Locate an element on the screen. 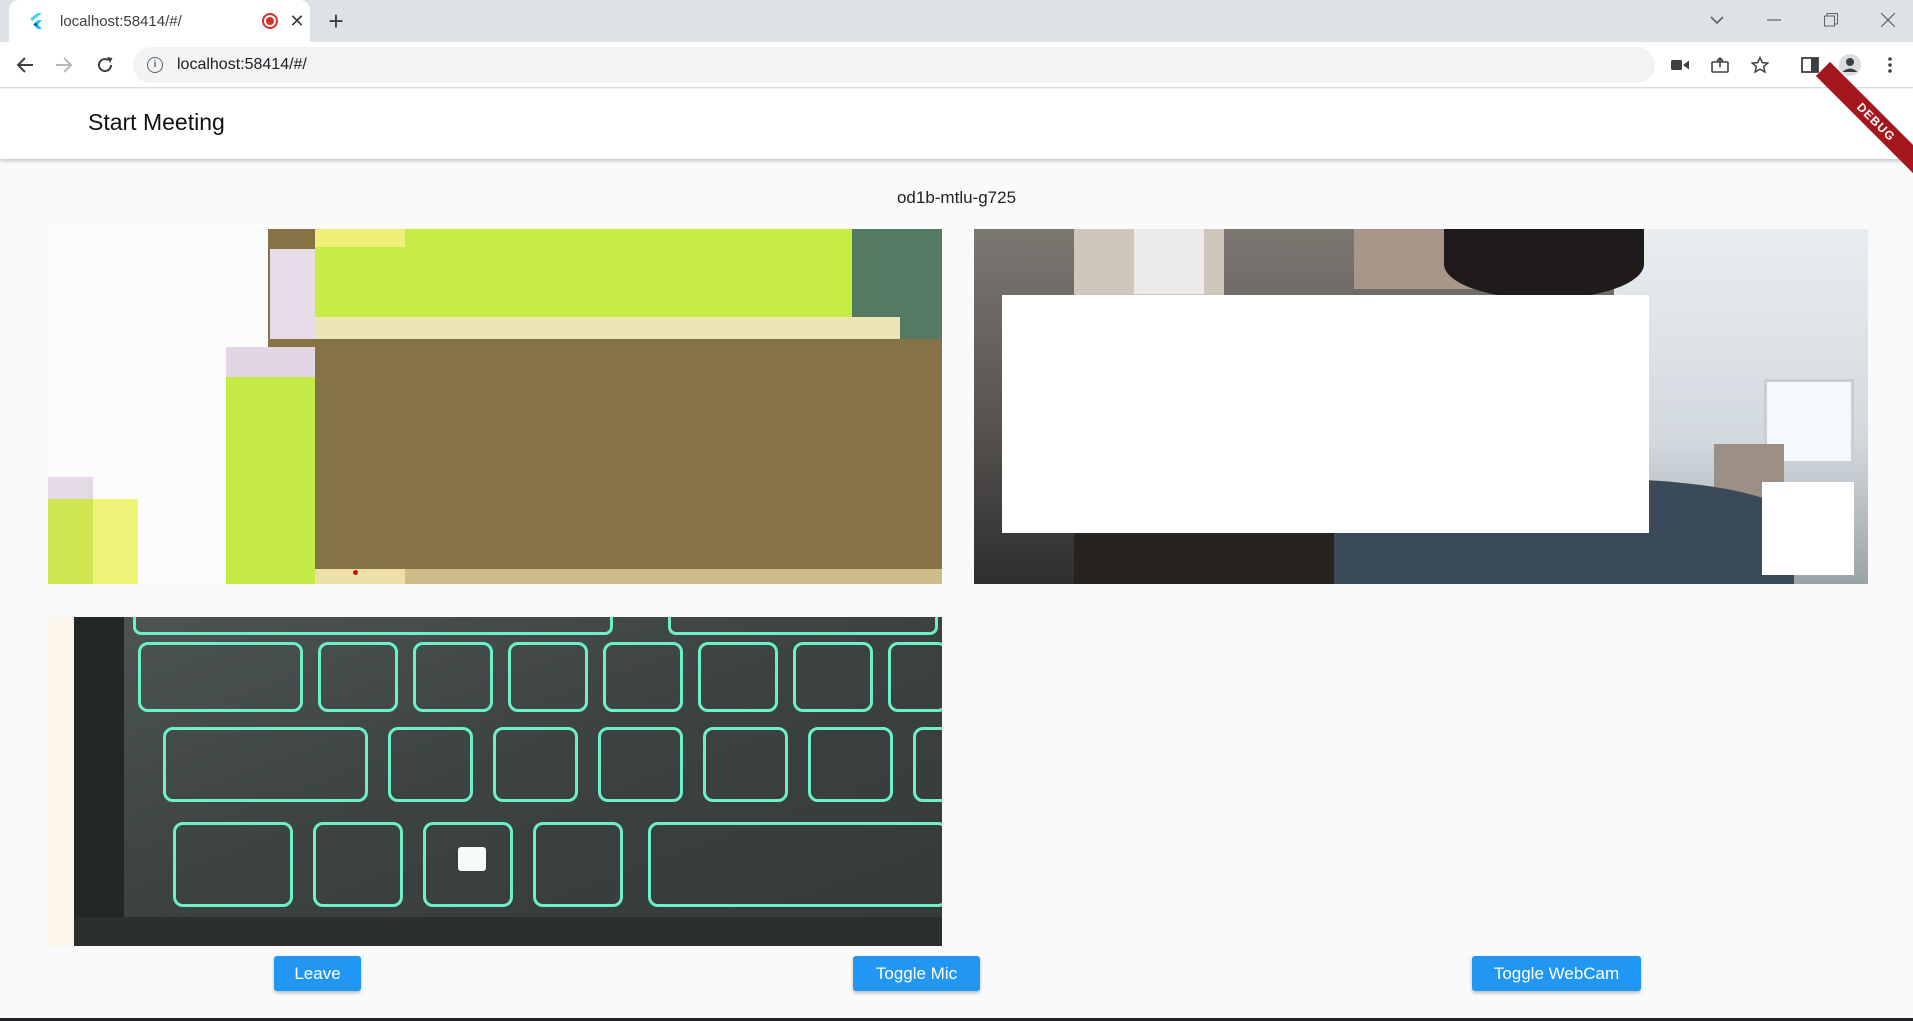 Image resolution: width=1913 pixels, height=1021 pixels. forward-icon is located at coordinates (64, 65).